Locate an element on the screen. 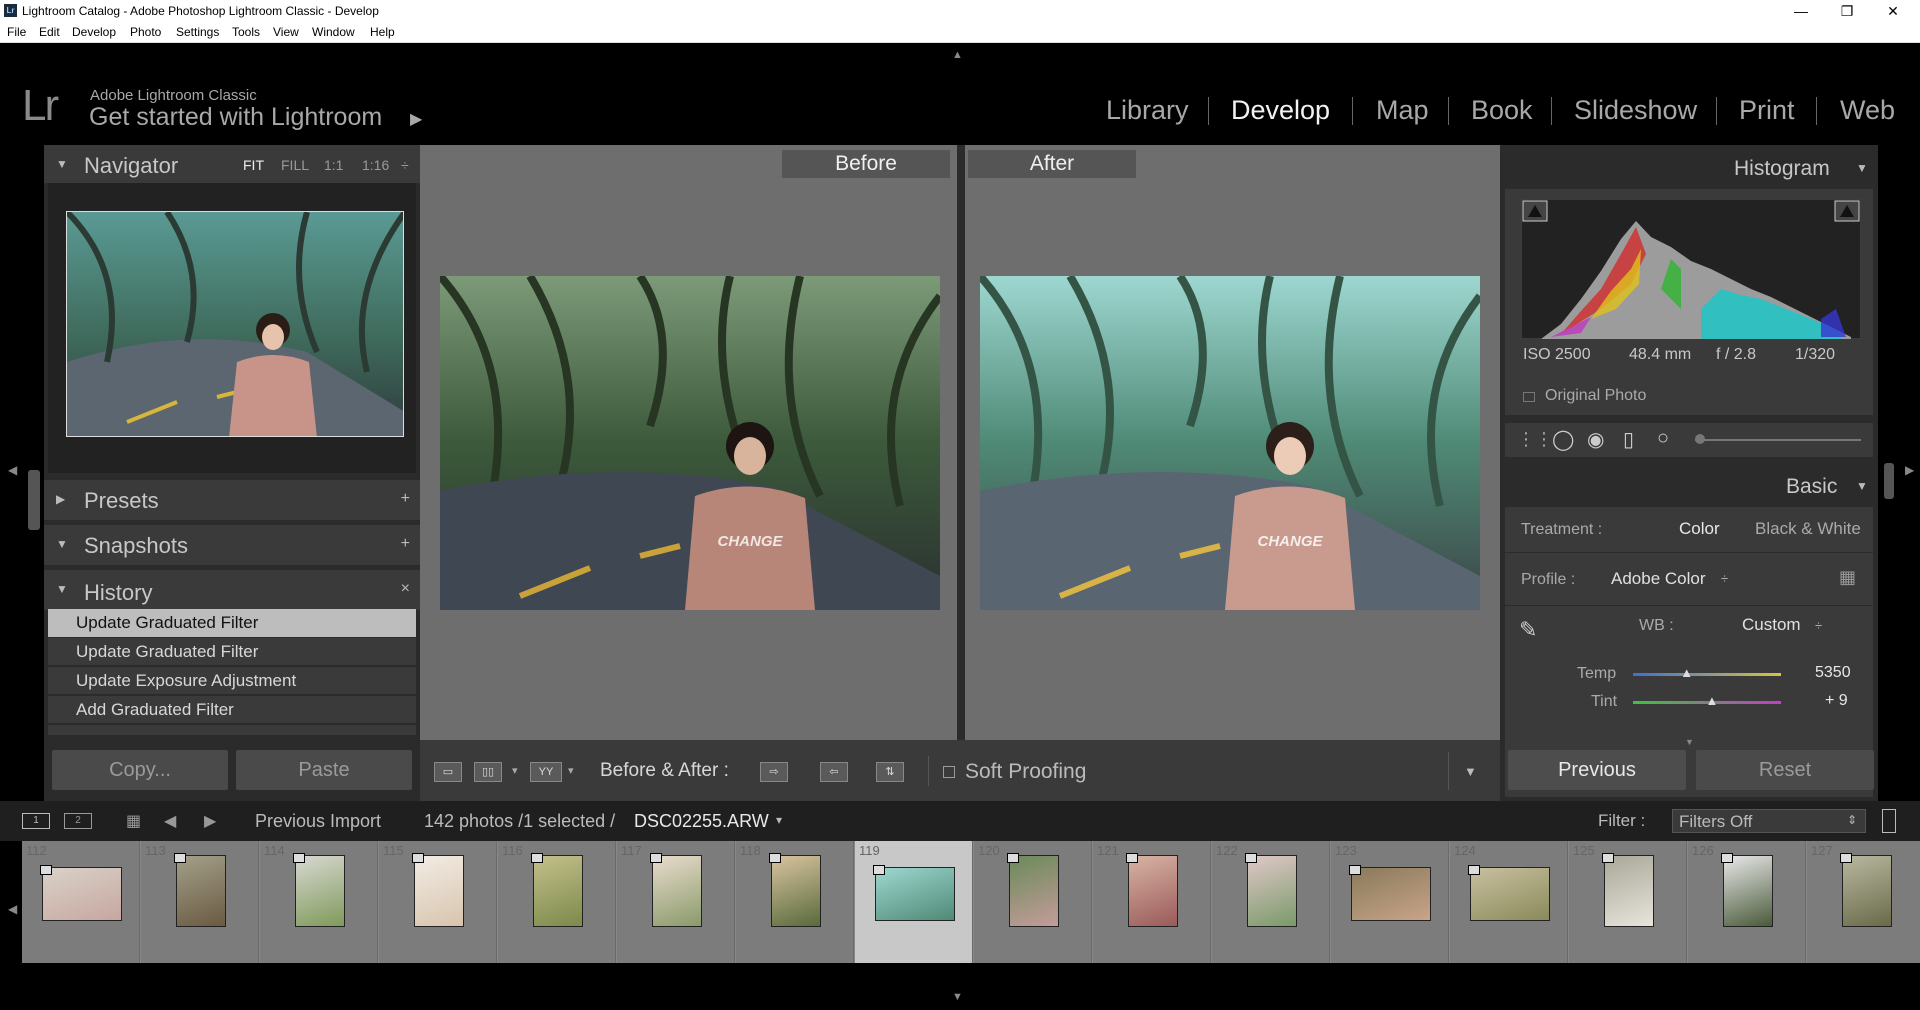  filter-select: Filters Off ⇕ is located at coordinates (1769, 821).